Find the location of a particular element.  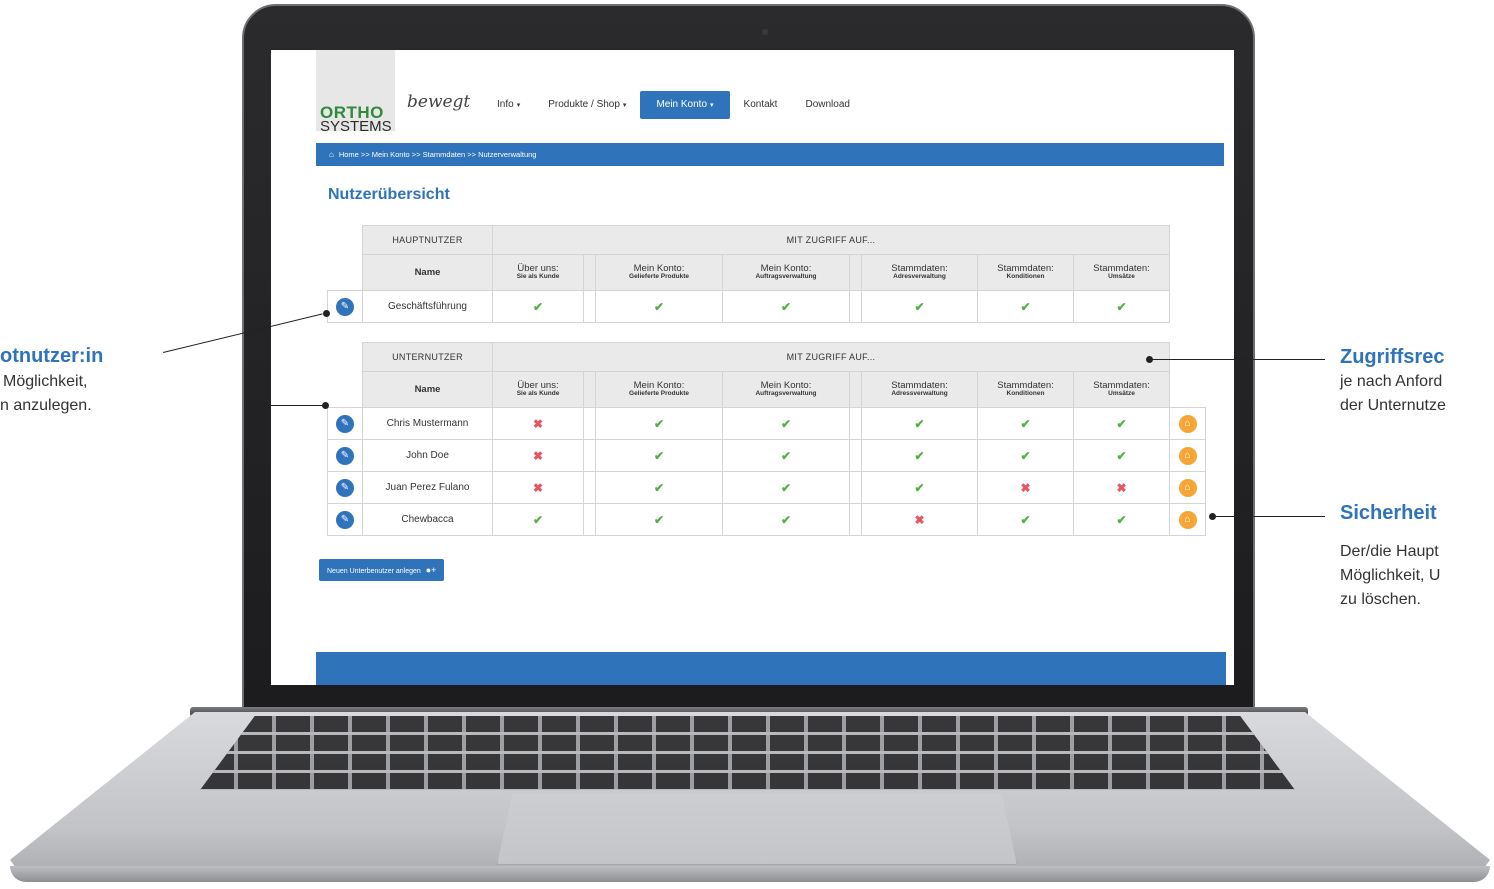

leader-dot-main-user is located at coordinates (326, 313).